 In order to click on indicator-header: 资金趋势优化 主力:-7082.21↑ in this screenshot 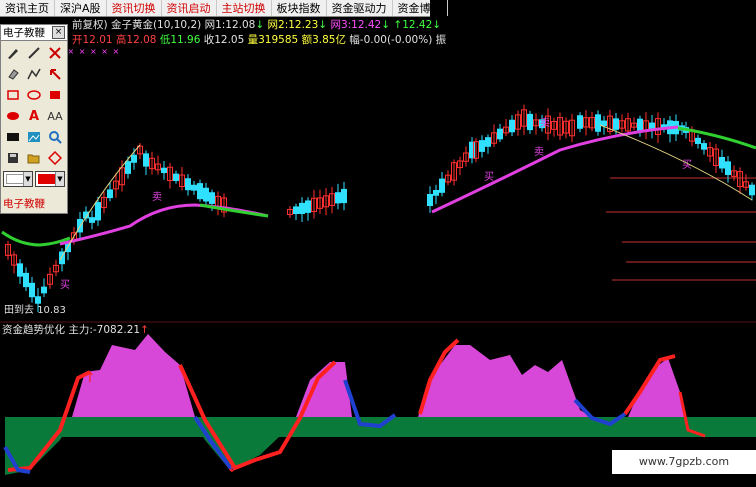, I will do `click(75, 329)`.